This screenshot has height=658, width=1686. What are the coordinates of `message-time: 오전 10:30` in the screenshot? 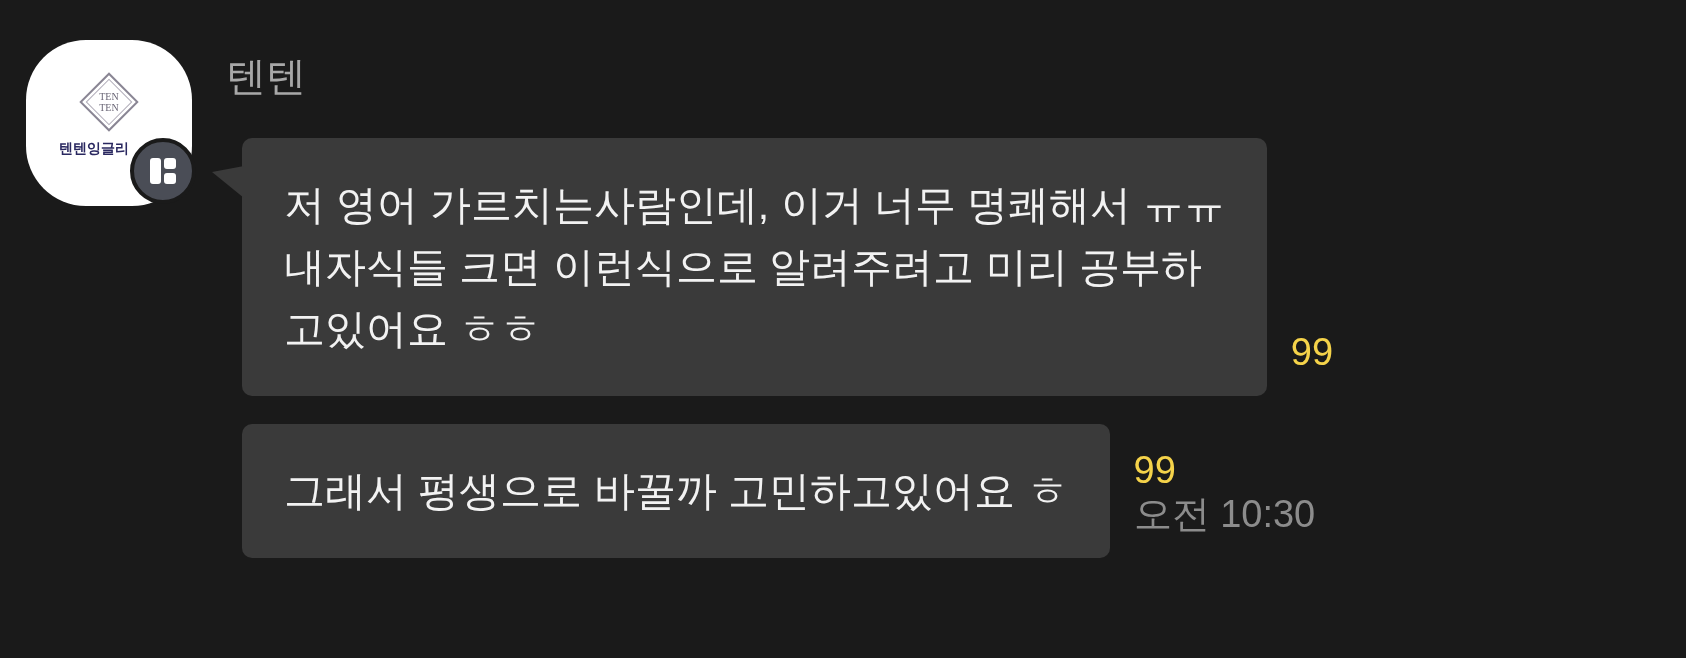 It's located at (1224, 514).